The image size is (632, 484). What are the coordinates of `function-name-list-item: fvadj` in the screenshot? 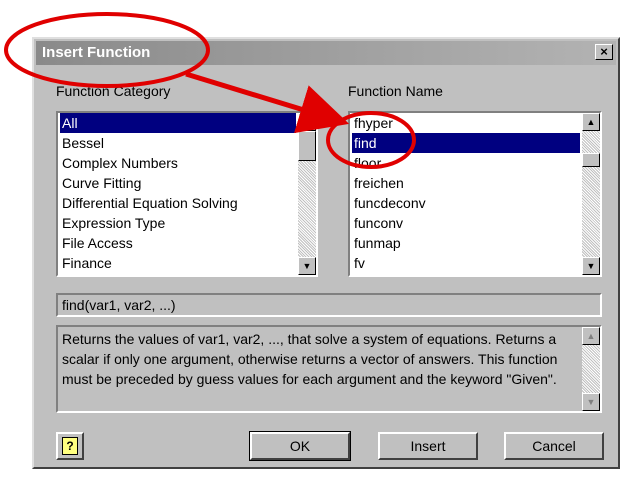 It's located at (466, 274).